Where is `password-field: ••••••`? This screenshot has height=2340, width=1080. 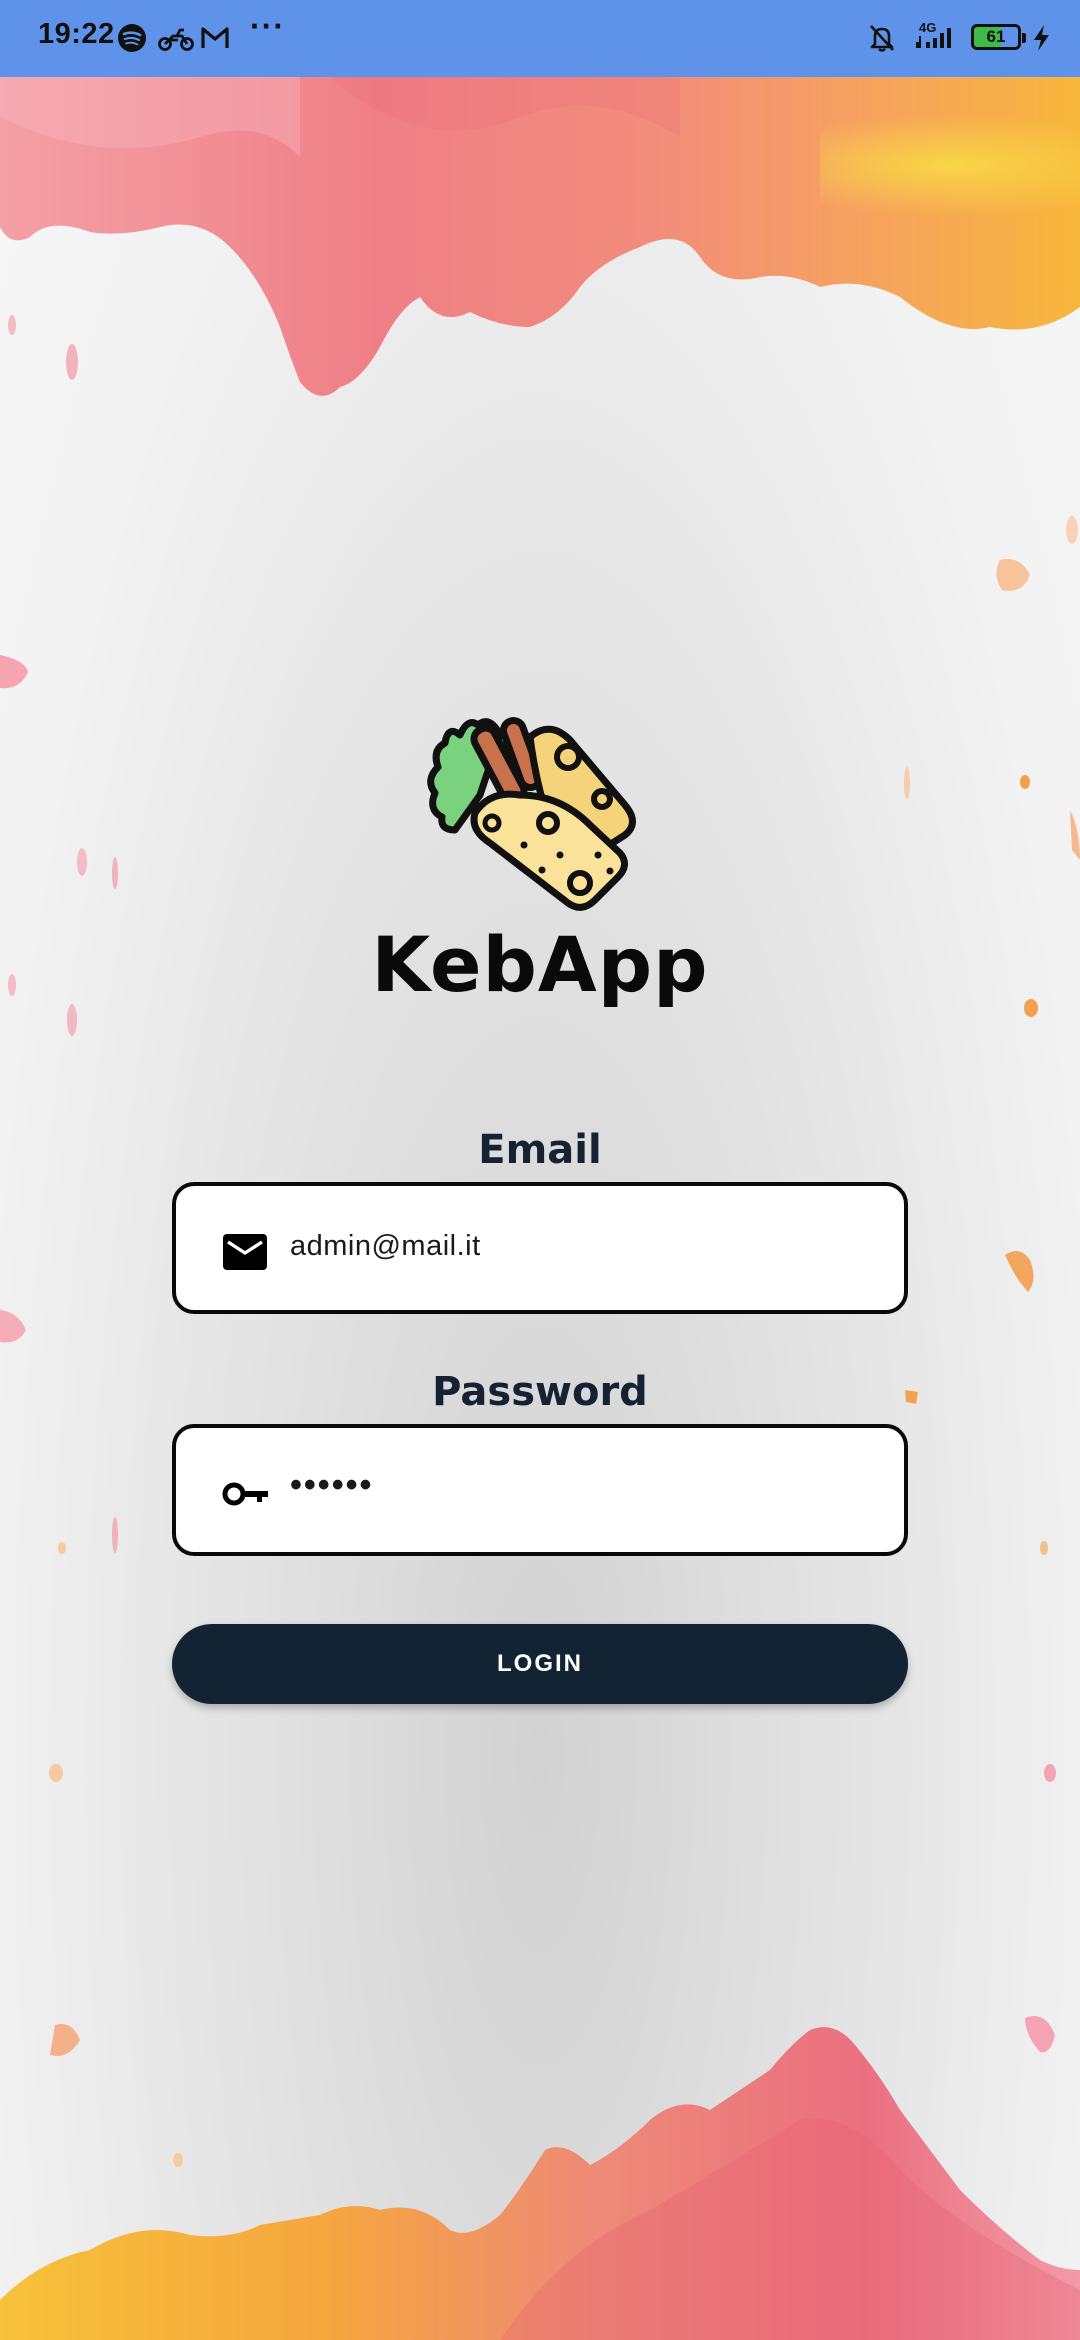
password-field: •••••• is located at coordinates (540, 1490).